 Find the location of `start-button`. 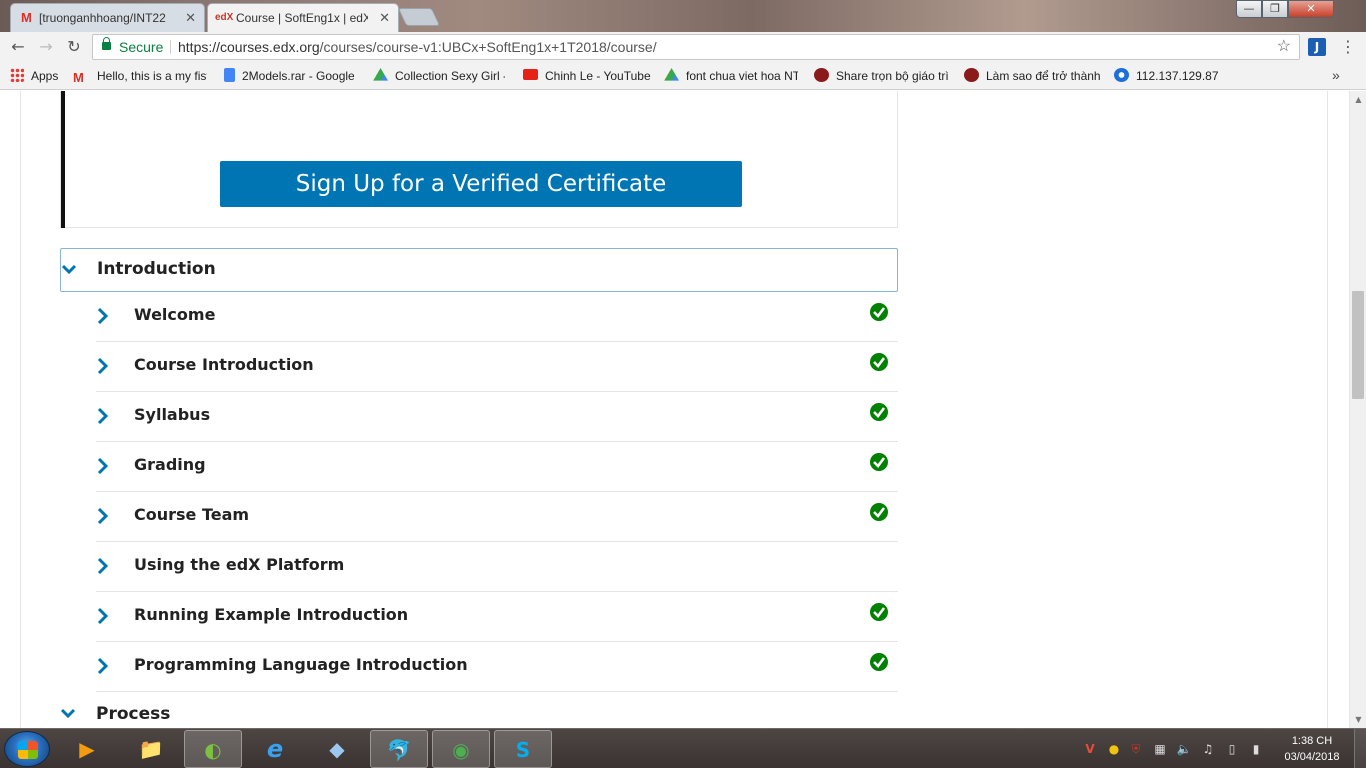

start-button is located at coordinates (27, 749).